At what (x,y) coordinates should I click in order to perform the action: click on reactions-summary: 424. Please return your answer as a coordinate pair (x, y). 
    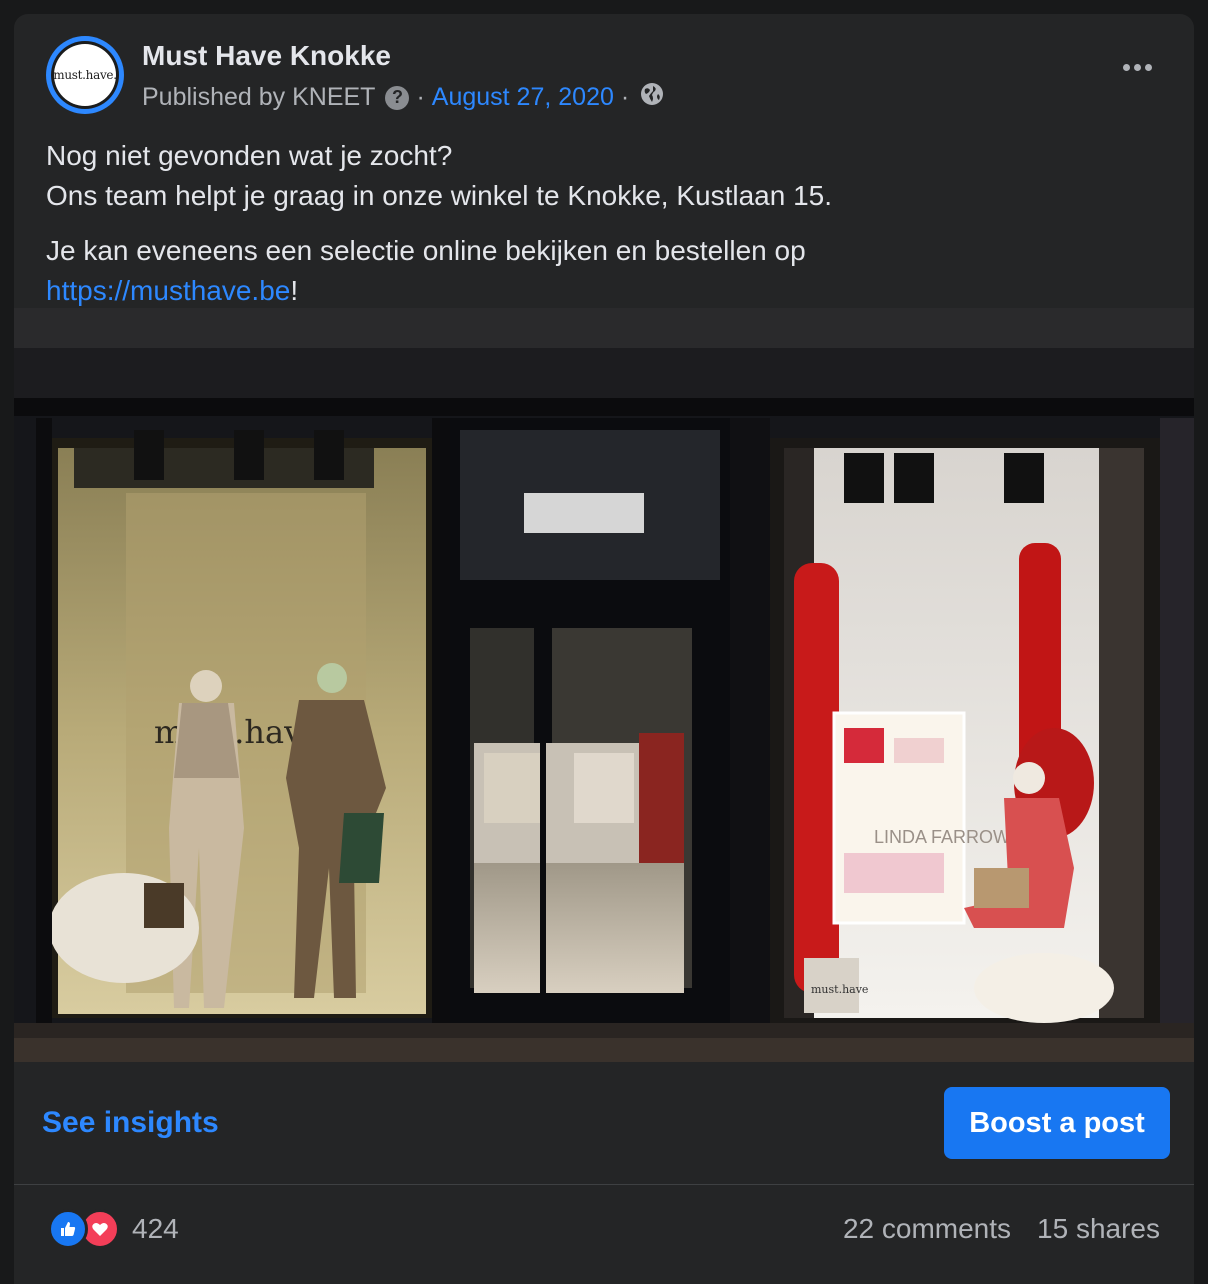
    Looking at the image, I should click on (113, 1229).